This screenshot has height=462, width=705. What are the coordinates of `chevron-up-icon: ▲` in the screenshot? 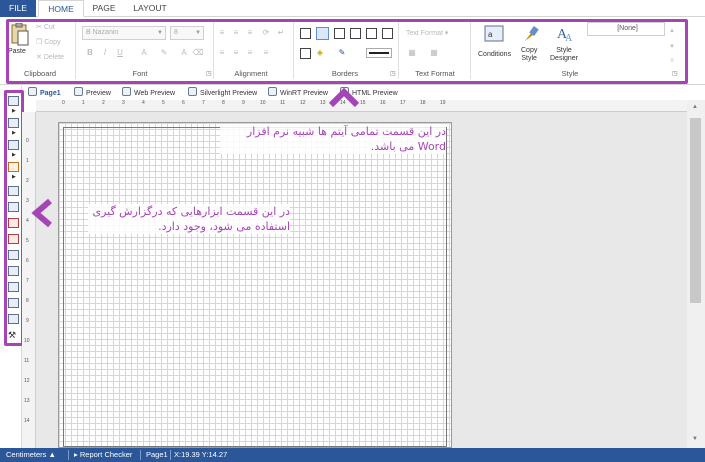 It's located at (52, 454).